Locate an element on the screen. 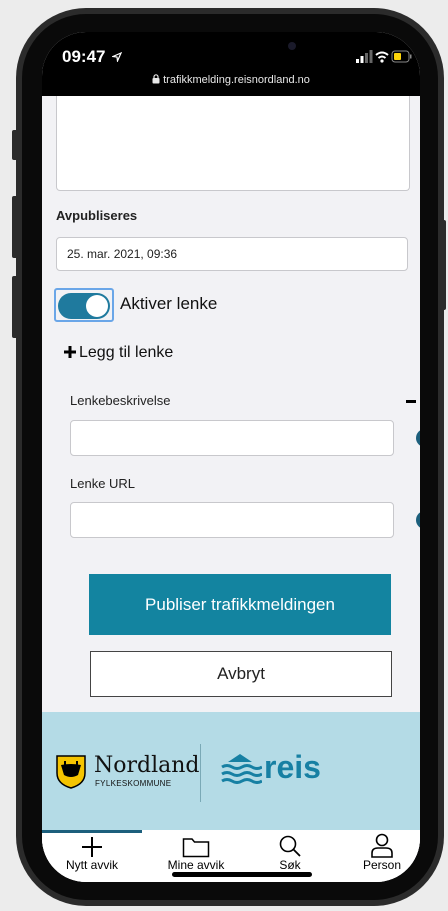 Image resolution: width=448 pixels, height=911 pixels. reis-wave-logo is located at coordinates (241, 769).